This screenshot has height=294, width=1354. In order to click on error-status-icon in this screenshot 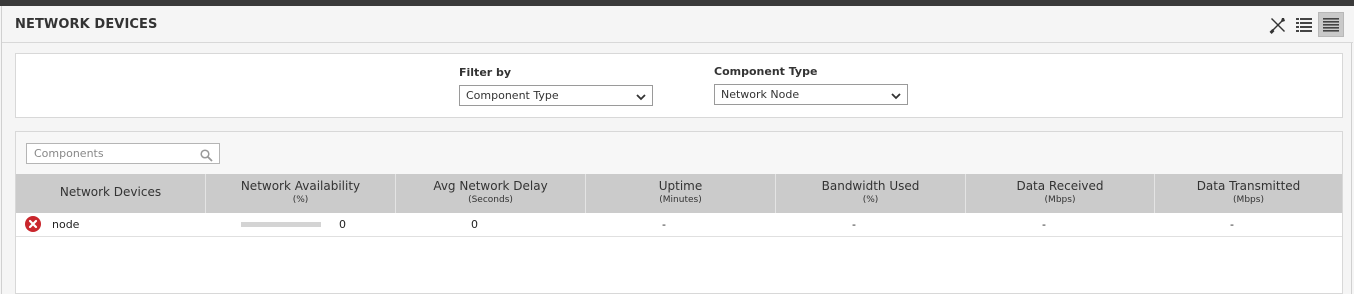, I will do `click(33, 223)`.